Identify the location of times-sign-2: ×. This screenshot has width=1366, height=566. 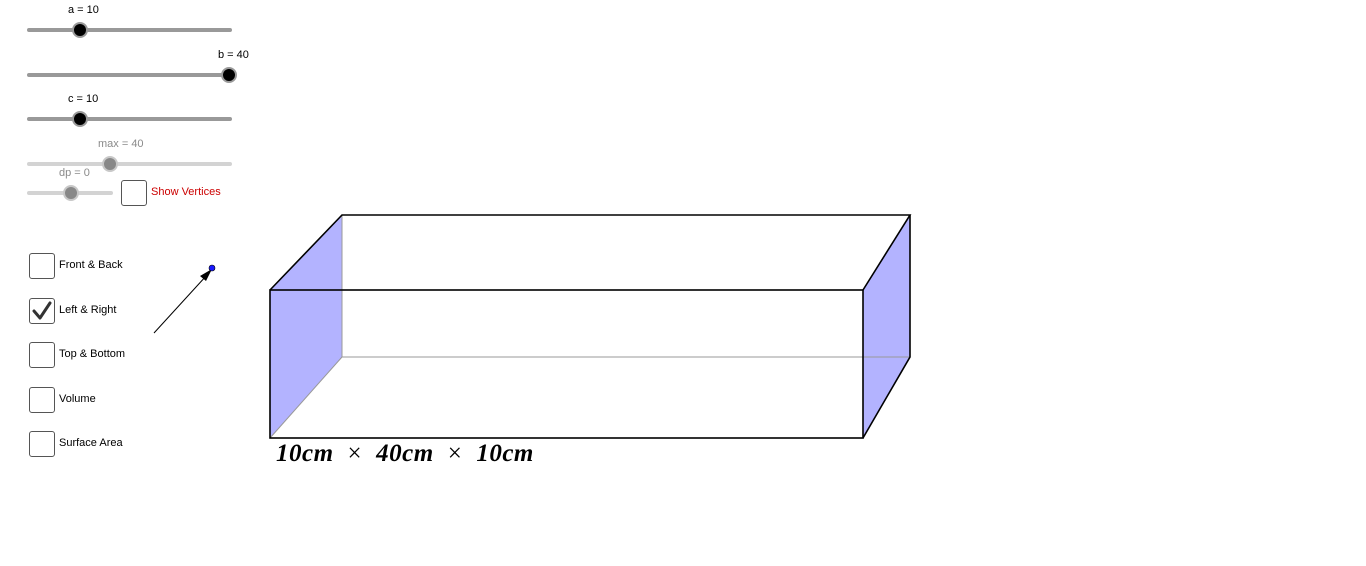
(455, 453).